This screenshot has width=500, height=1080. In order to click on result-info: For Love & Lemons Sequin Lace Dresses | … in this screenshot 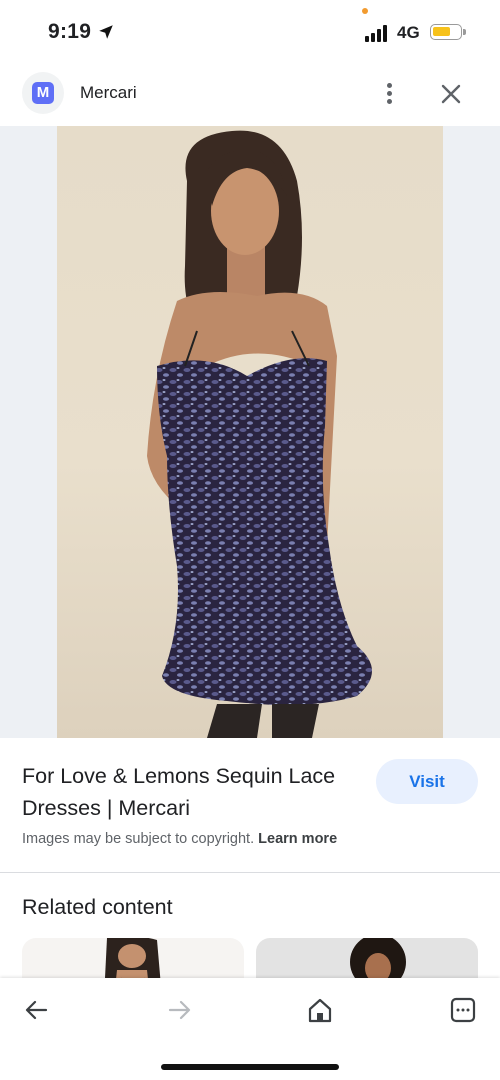, I will do `click(250, 805)`.